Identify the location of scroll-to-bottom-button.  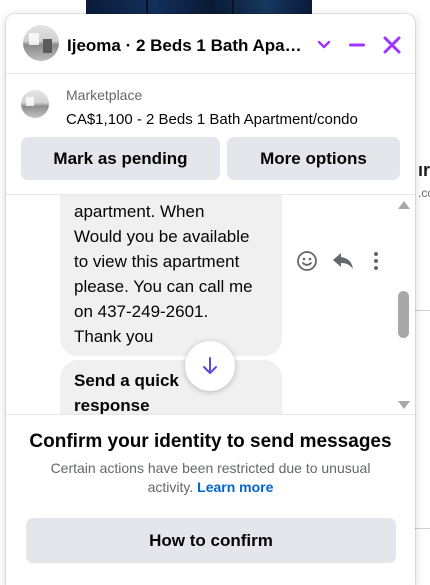
(210, 366).